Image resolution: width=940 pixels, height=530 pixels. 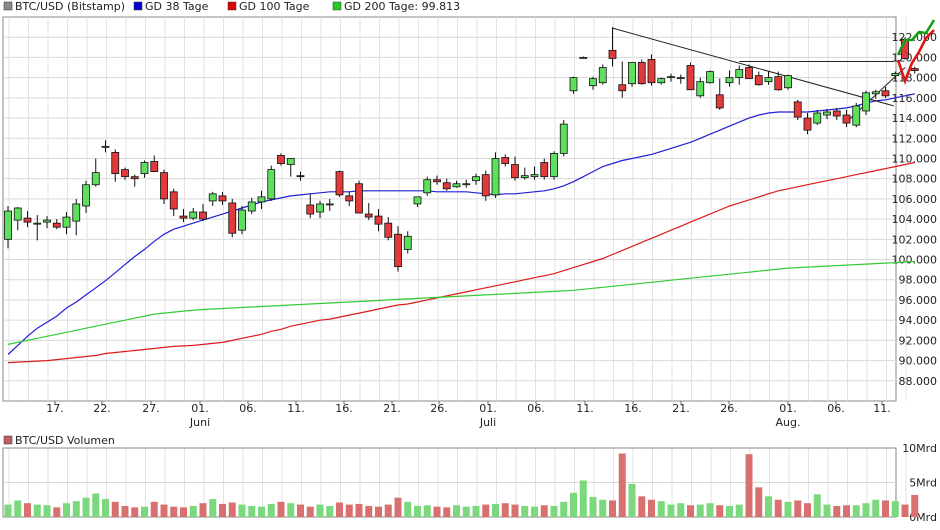 I want to click on y-tick-label: 94.000, so click(x=918, y=320).